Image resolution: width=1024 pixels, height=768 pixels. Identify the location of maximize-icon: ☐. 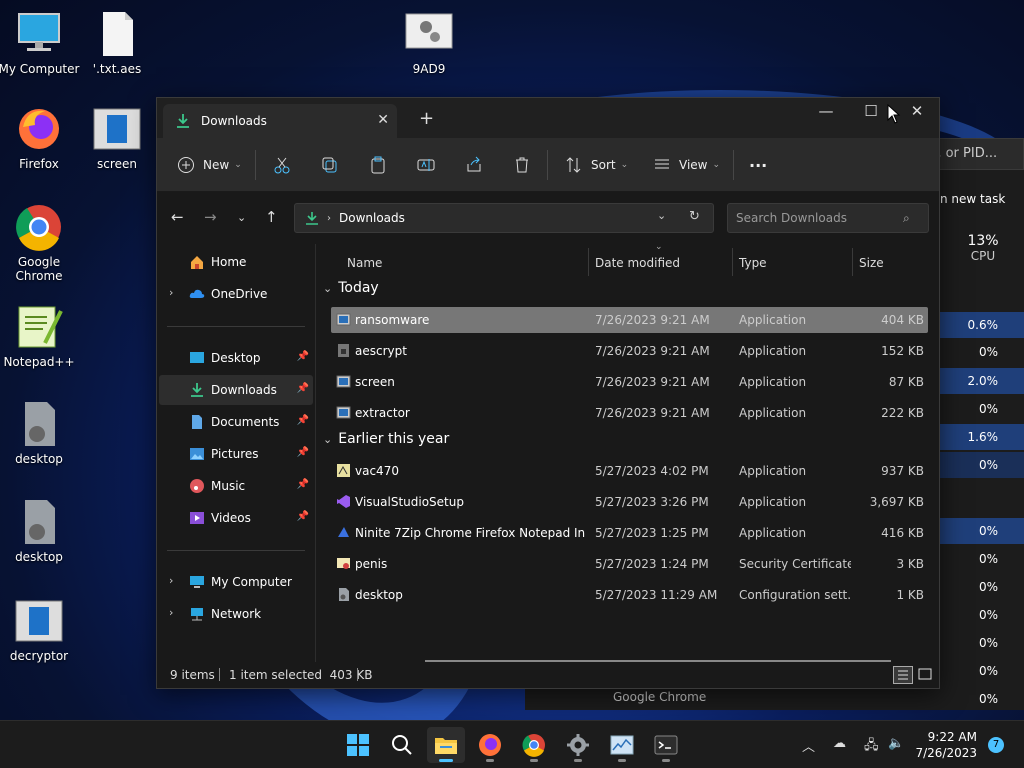
(871, 111).